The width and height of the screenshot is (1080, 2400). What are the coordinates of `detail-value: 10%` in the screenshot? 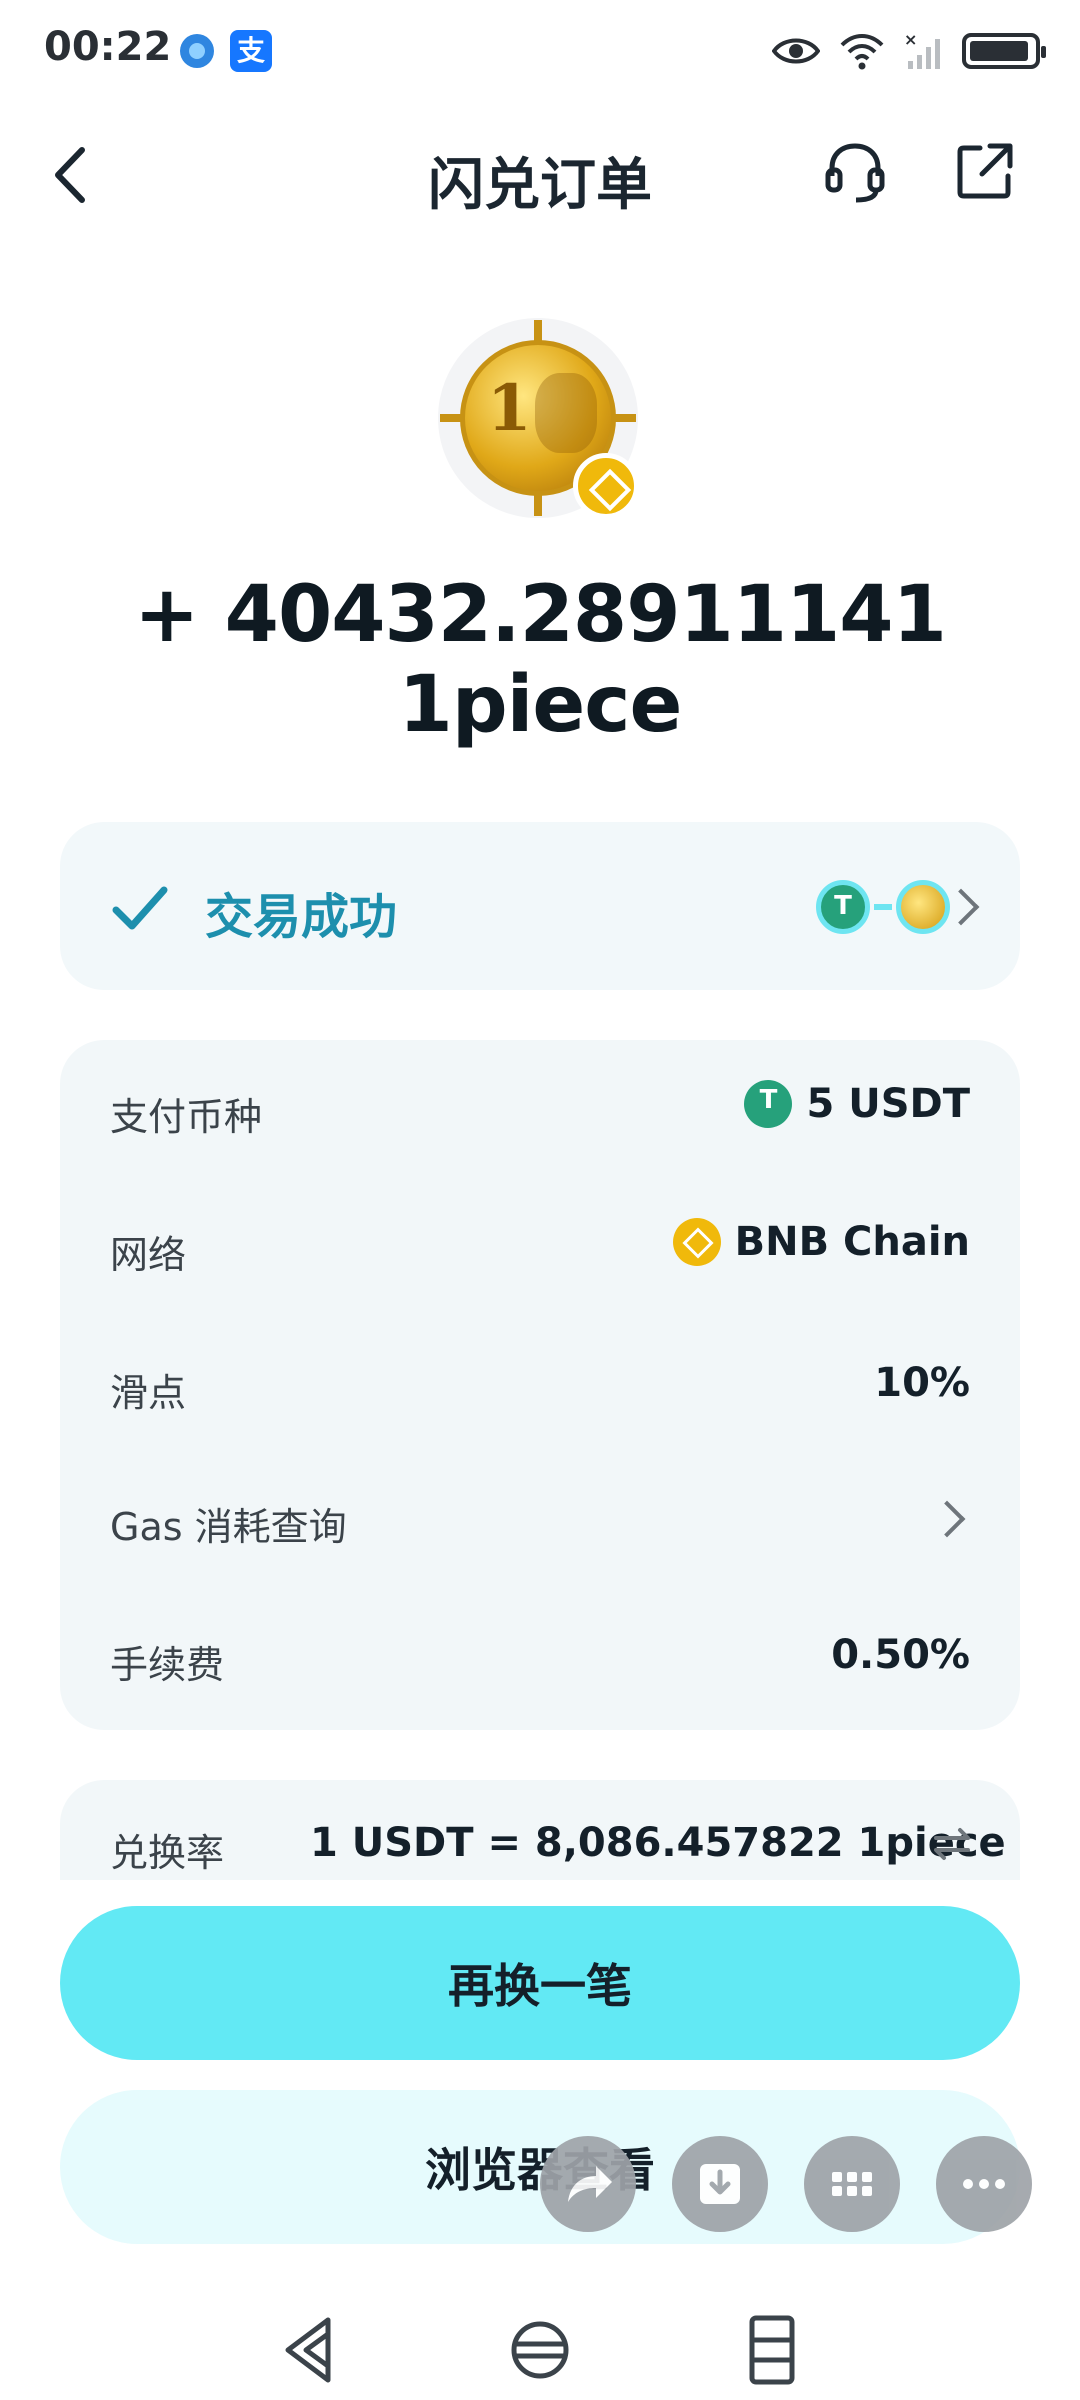 It's located at (922, 1383).